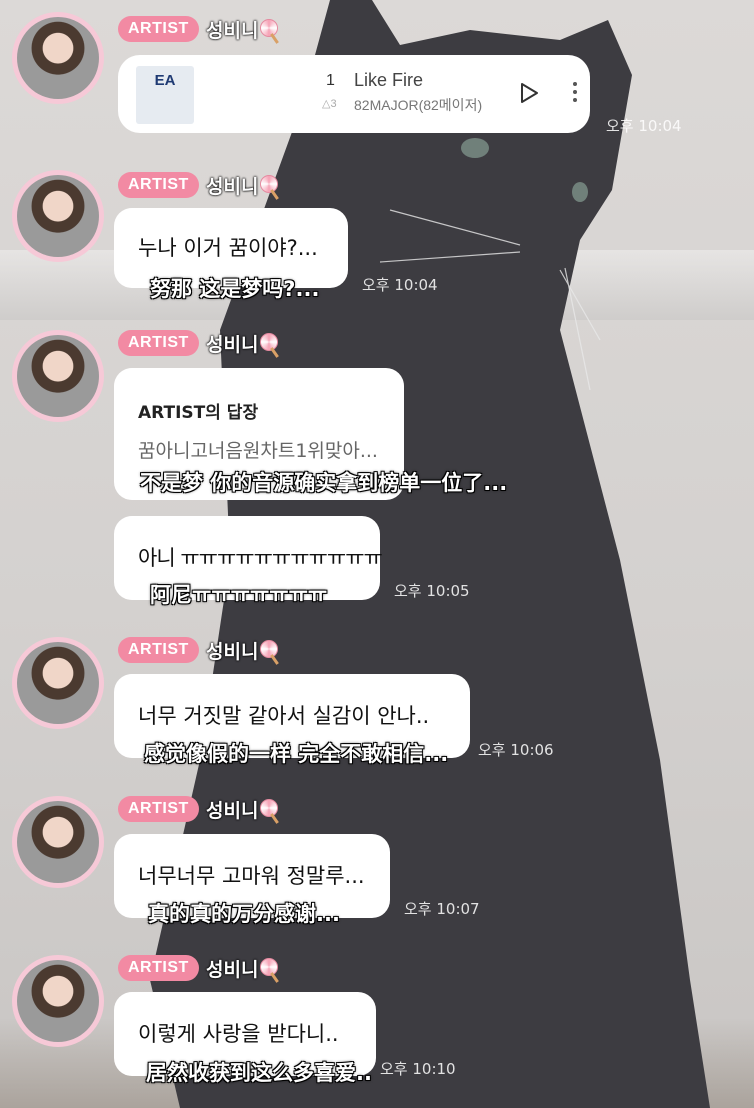 This screenshot has height=1108, width=754. I want to click on chart-rank: 1, so click(330, 80).